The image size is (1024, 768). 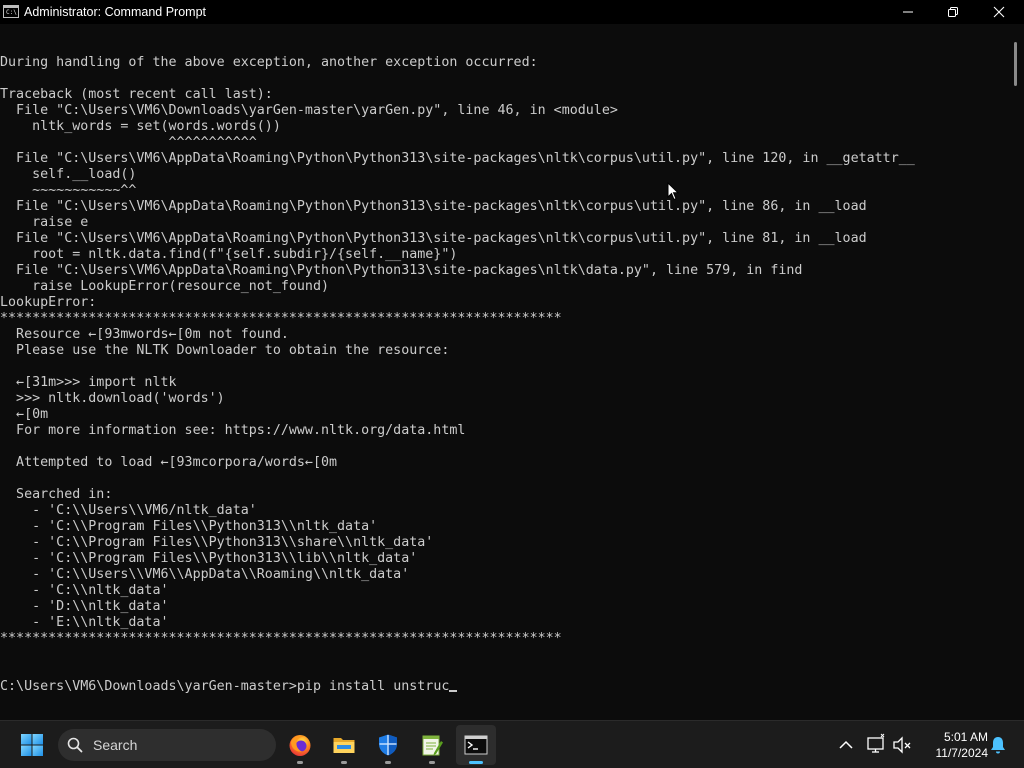 What do you see at coordinates (148, 686) in the screenshot?
I see `command-prompt-path: C:\Users\VM6\Downloads\yarGen-master>` at bounding box center [148, 686].